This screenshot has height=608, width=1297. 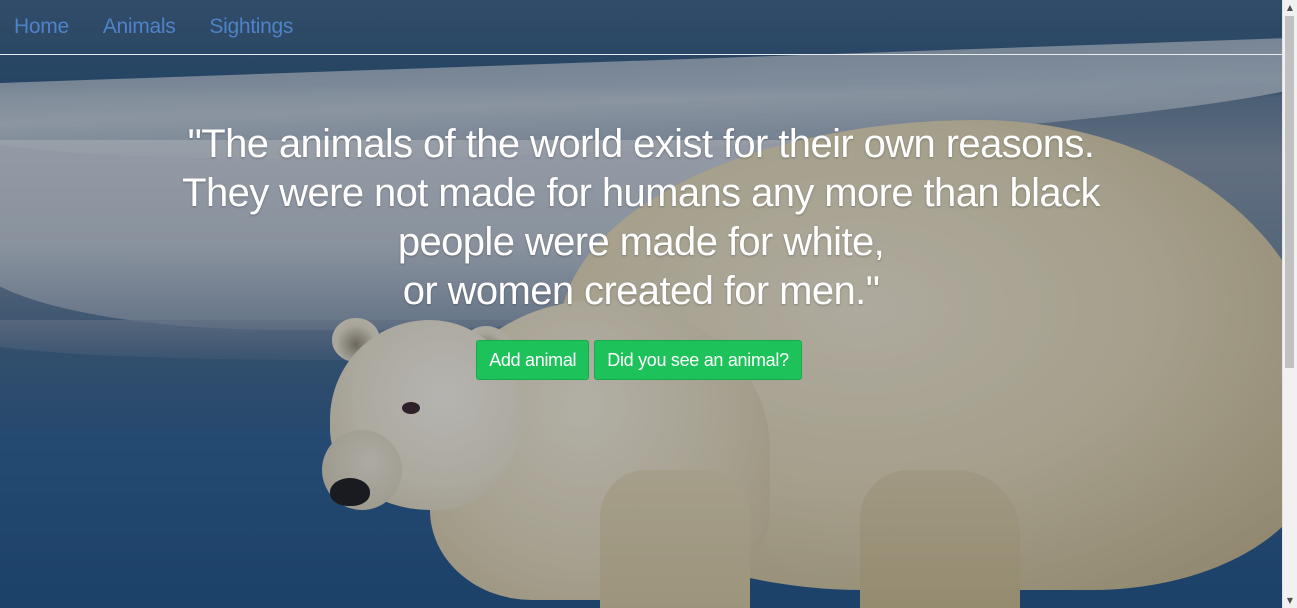 I want to click on nav-animals-link: Animals, so click(x=139, y=27).